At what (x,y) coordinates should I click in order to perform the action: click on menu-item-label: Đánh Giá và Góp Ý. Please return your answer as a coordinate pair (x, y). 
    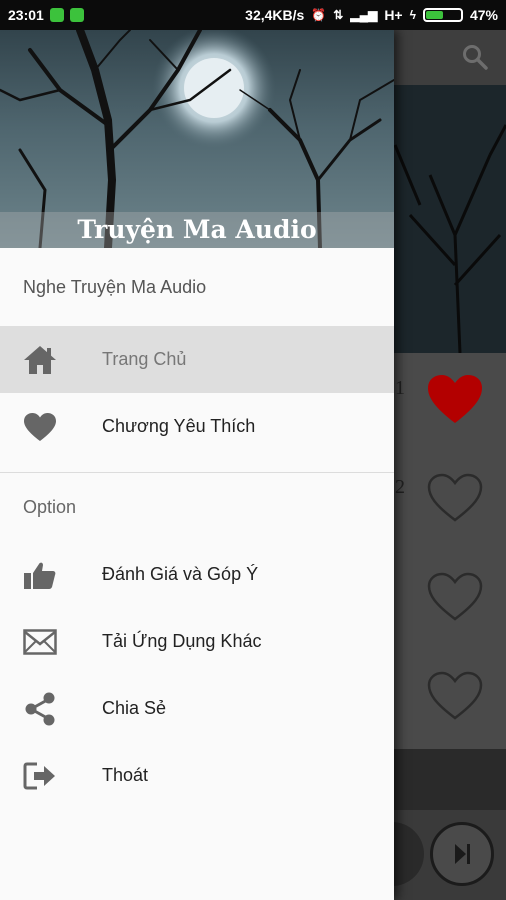
    Looking at the image, I should click on (180, 574).